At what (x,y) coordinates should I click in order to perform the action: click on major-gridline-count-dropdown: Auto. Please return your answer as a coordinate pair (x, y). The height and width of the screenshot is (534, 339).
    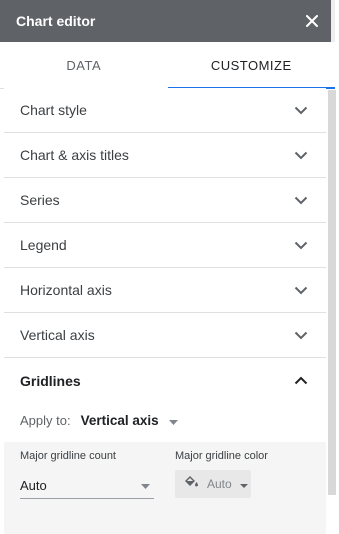
    Looking at the image, I should click on (87, 485).